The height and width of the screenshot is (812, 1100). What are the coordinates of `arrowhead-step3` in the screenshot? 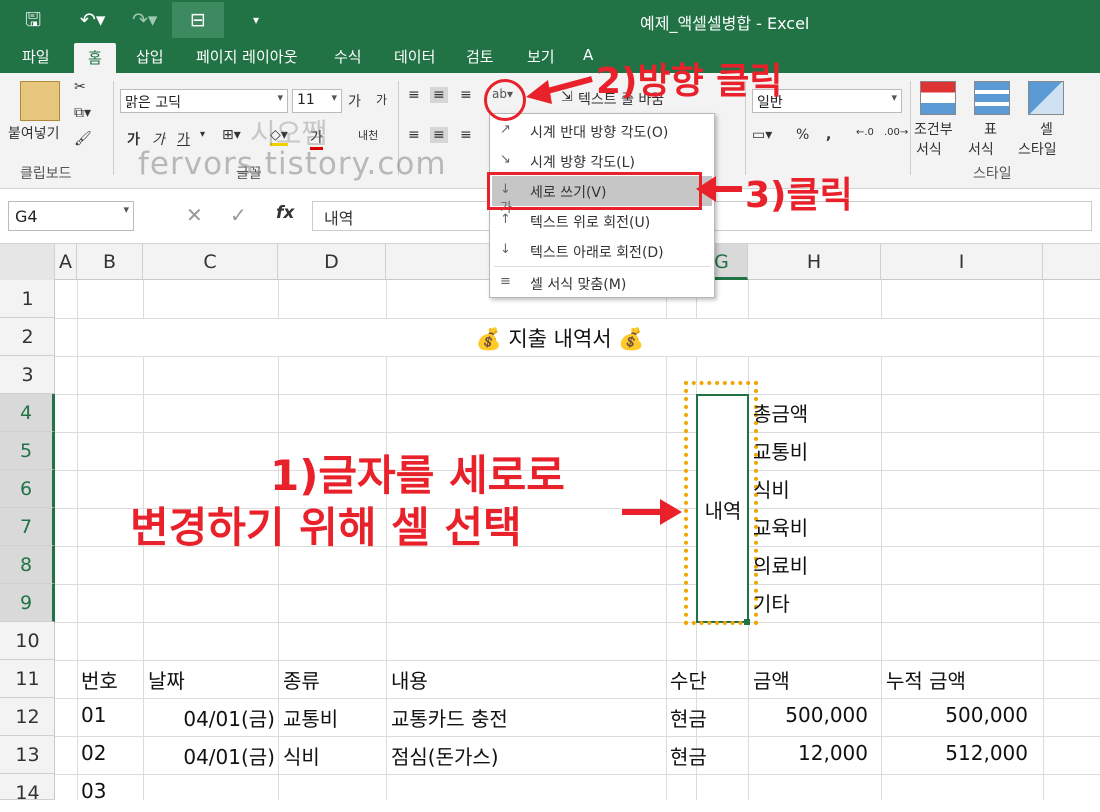 It's located at (706, 189).